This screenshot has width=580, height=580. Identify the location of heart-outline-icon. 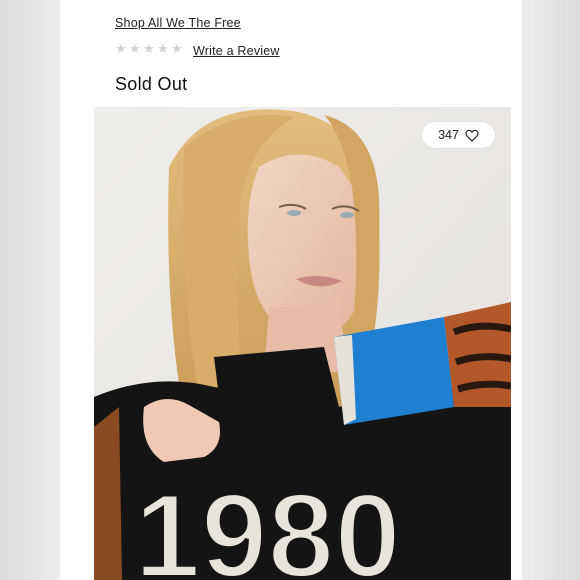
(472, 135).